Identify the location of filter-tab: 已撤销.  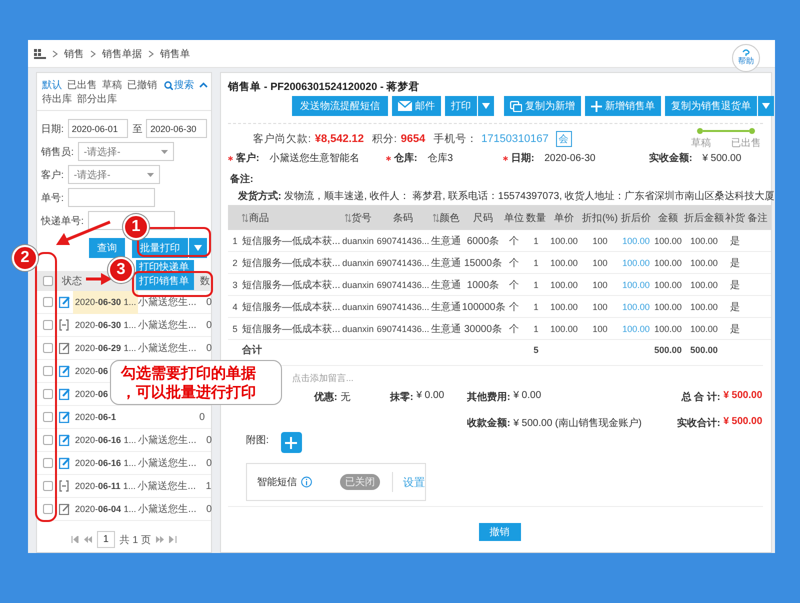
(142, 85).